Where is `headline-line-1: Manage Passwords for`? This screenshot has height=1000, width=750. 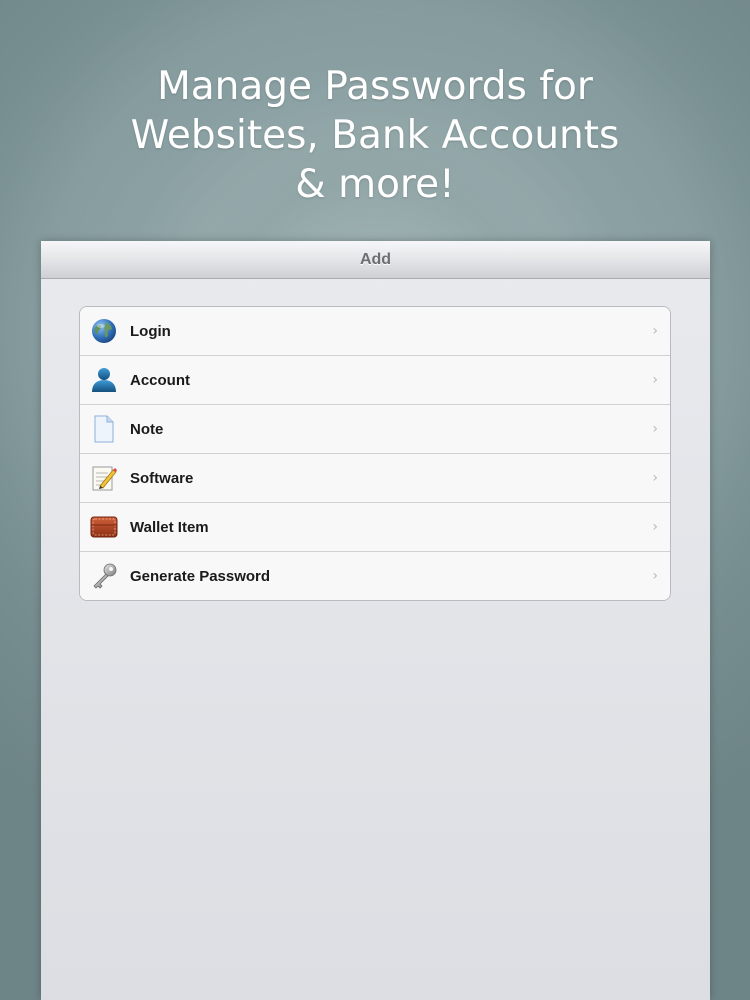 headline-line-1: Manage Passwords for is located at coordinates (375, 86).